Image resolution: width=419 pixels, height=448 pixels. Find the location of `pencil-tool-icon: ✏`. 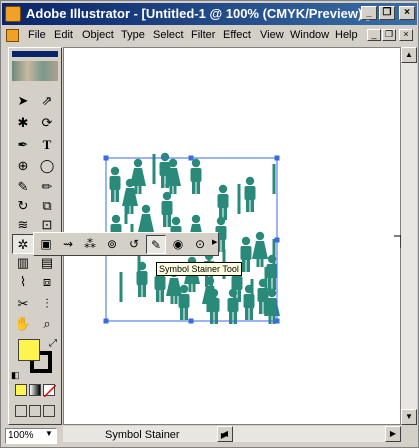

pencil-tool-icon: ✏ is located at coordinates (47, 187).